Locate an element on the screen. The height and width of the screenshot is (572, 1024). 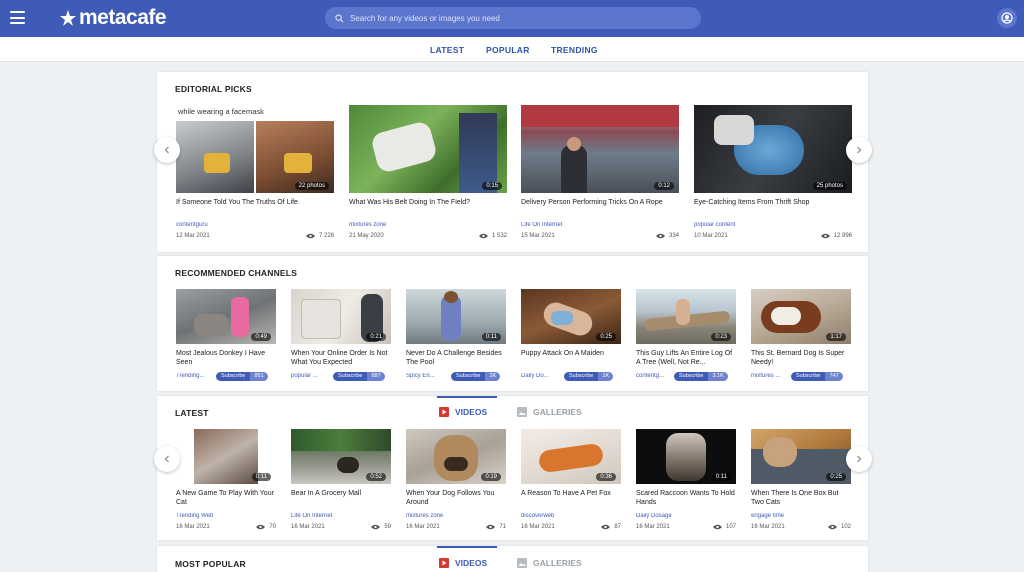
video-title: Puppy Attack On A Maiden is located at coordinates (571, 353).